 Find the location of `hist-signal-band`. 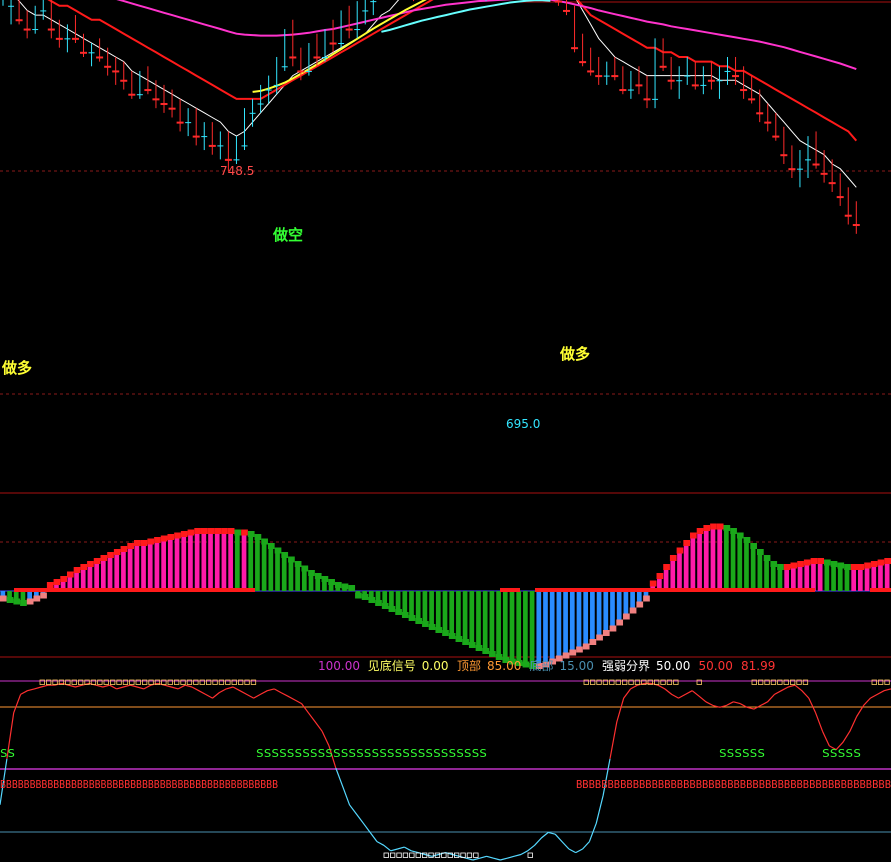

hist-signal-band is located at coordinates (510, 590).